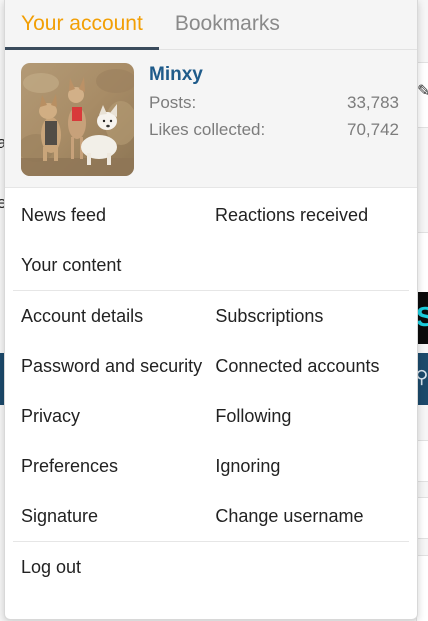 The image size is (428, 621). What do you see at coordinates (207, 129) in the screenshot?
I see `likes-label: Likes collected:` at bounding box center [207, 129].